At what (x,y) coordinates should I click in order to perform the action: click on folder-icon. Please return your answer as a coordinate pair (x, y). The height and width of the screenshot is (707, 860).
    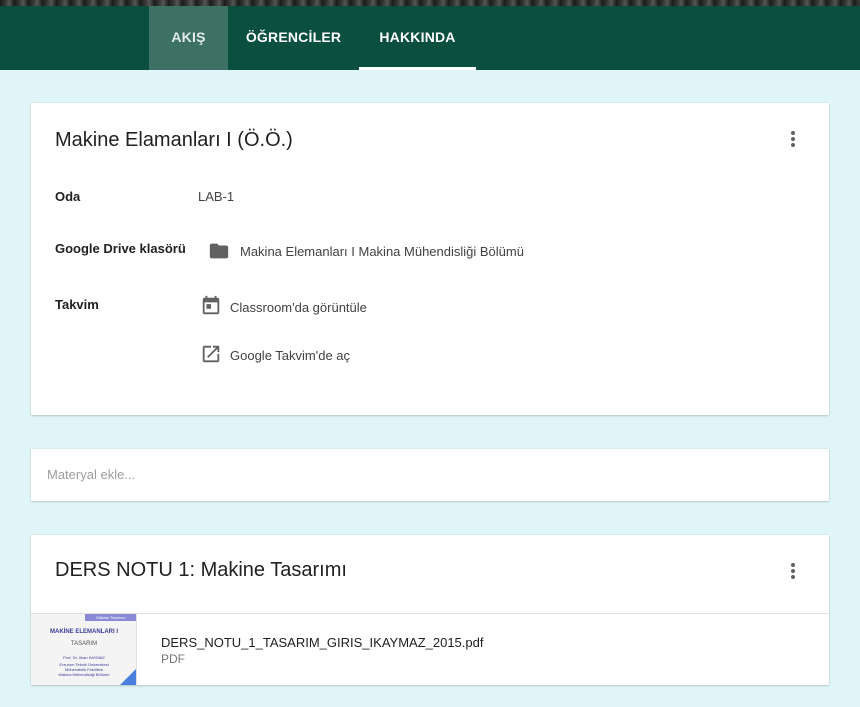
    Looking at the image, I should click on (219, 251).